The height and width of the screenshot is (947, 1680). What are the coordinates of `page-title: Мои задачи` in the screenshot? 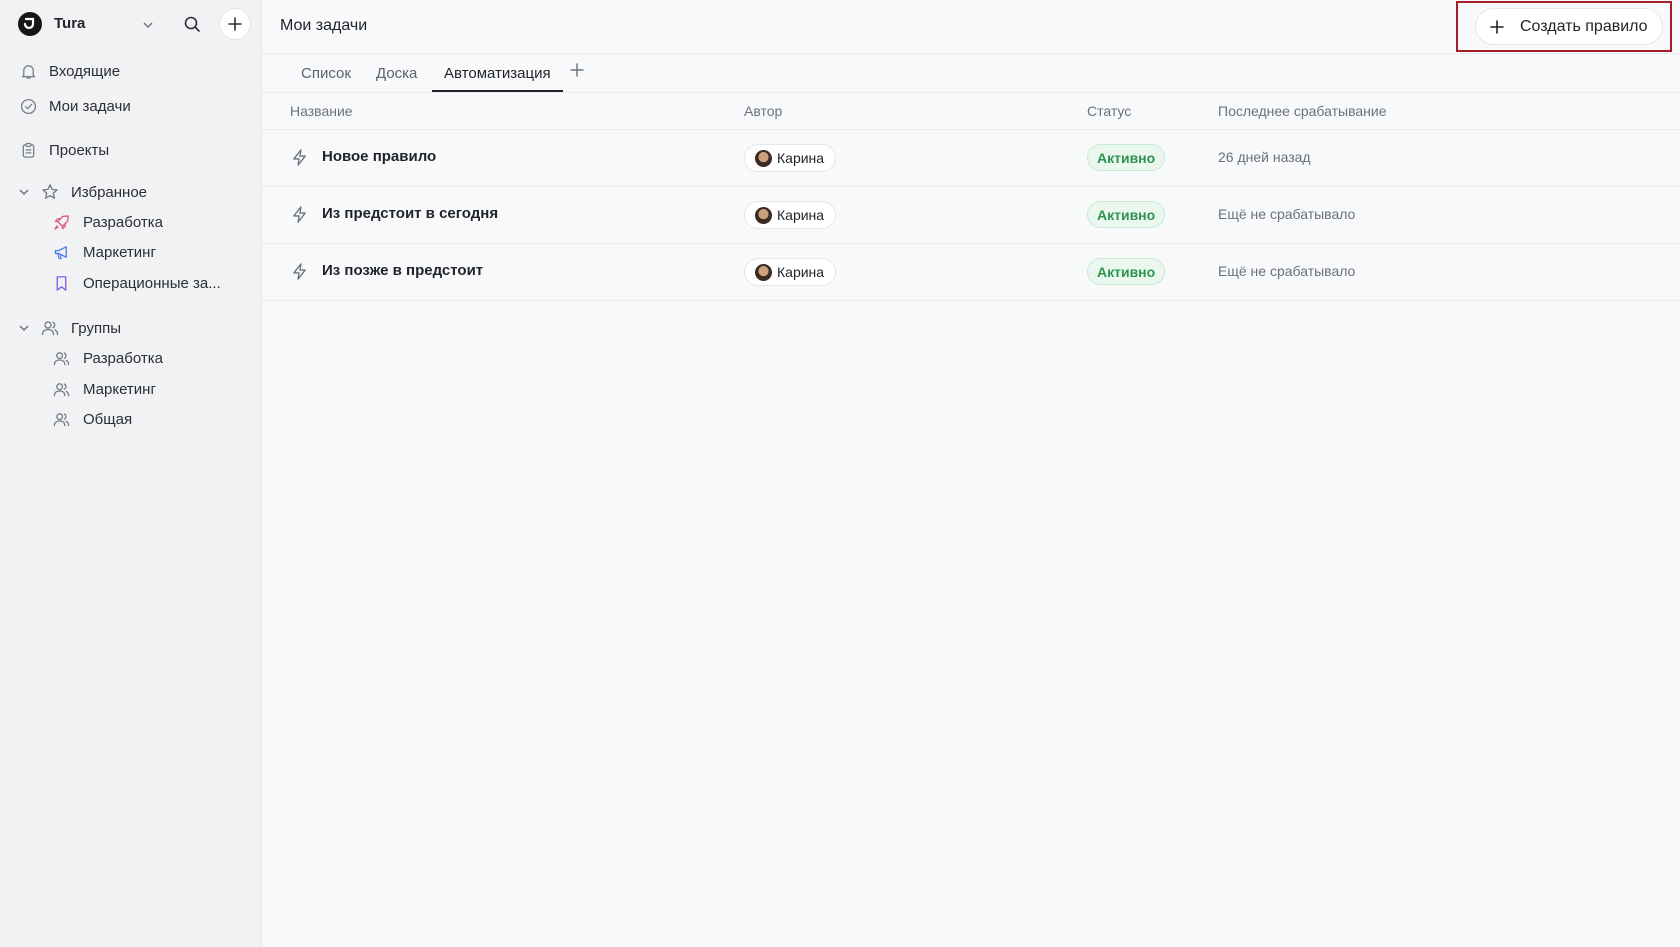 It's located at (324, 25).